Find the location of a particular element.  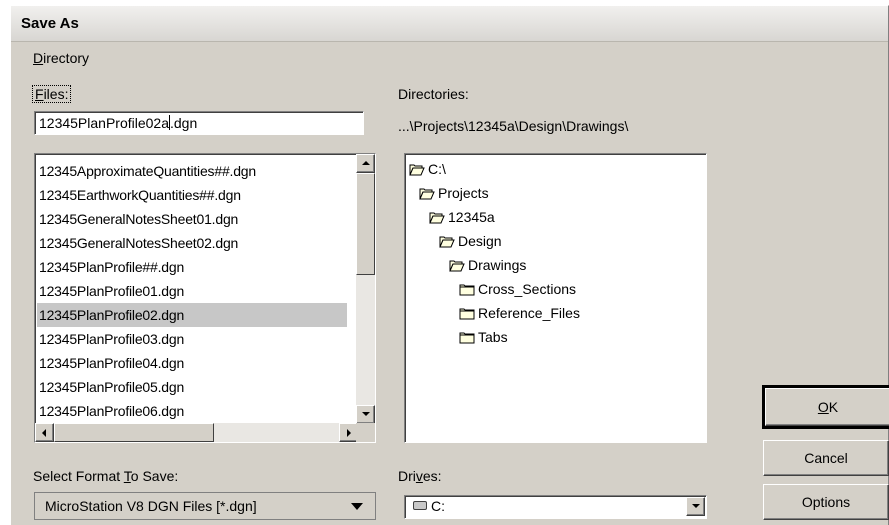

directory-item: C:\ is located at coordinates (427, 169).